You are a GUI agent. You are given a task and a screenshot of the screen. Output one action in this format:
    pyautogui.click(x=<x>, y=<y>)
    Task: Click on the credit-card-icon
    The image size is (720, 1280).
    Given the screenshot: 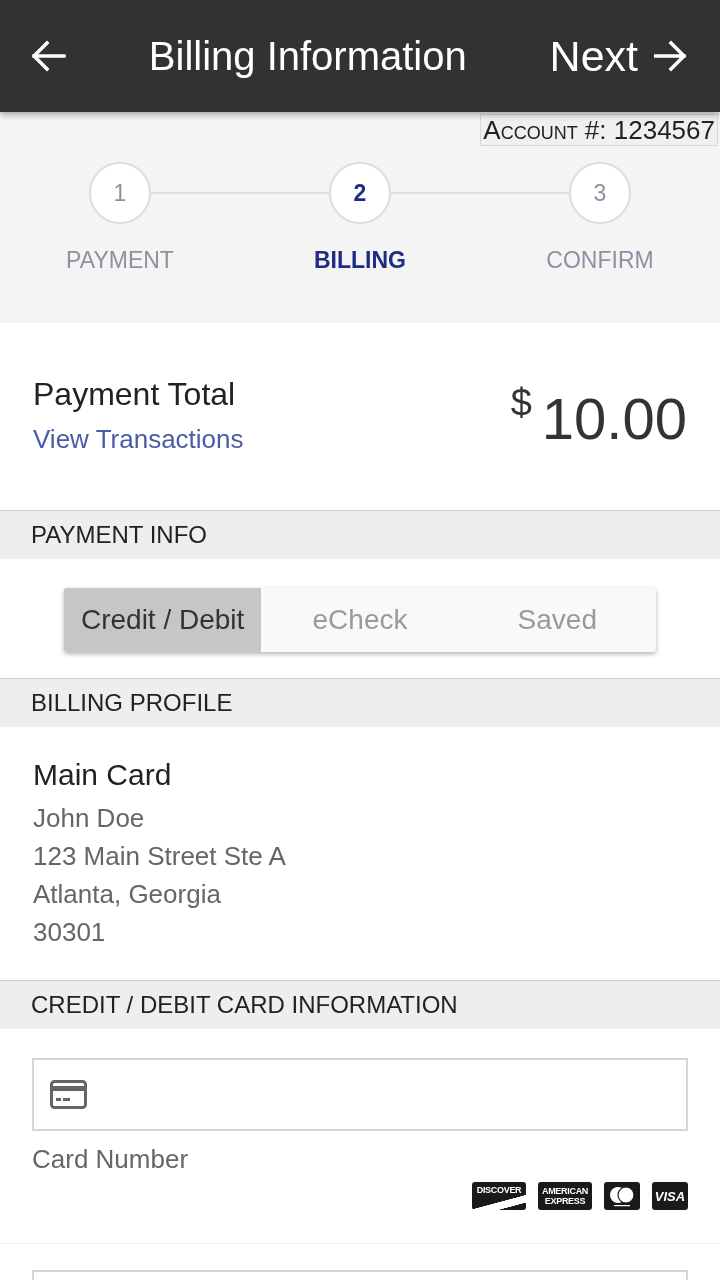 What is the action you would take?
    pyautogui.click(x=68, y=1094)
    